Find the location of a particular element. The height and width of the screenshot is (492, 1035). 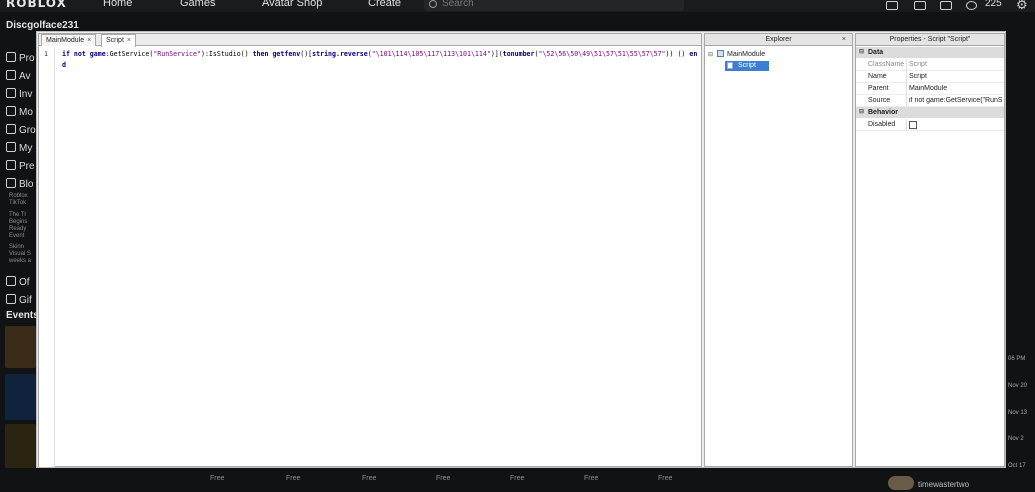

blog-icon is located at coordinates (11, 183).